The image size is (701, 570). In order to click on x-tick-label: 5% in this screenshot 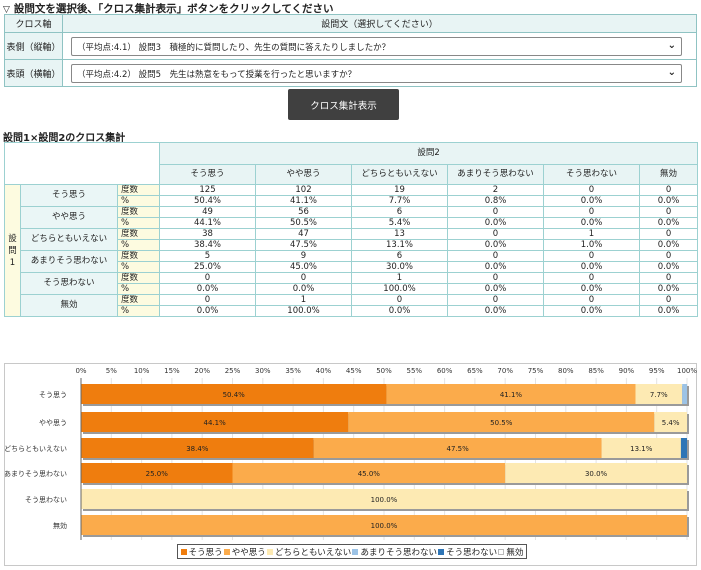, I will do `click(111, 371)`.